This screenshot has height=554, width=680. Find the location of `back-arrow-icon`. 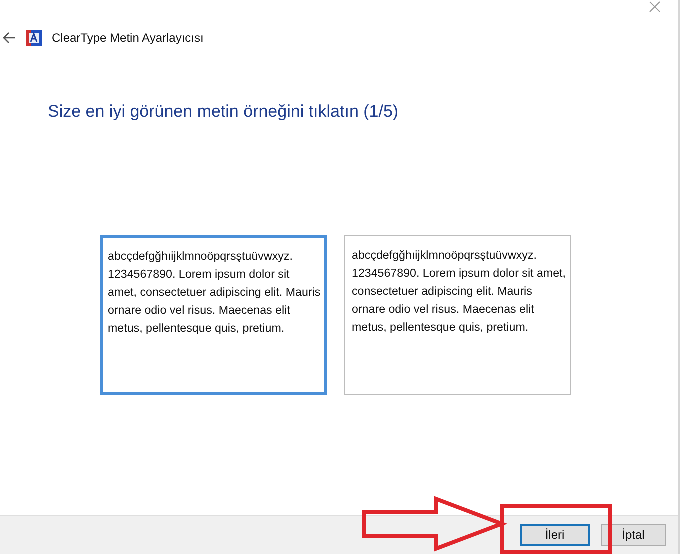

back-arrow-icon is located at coordinates (9, 38).